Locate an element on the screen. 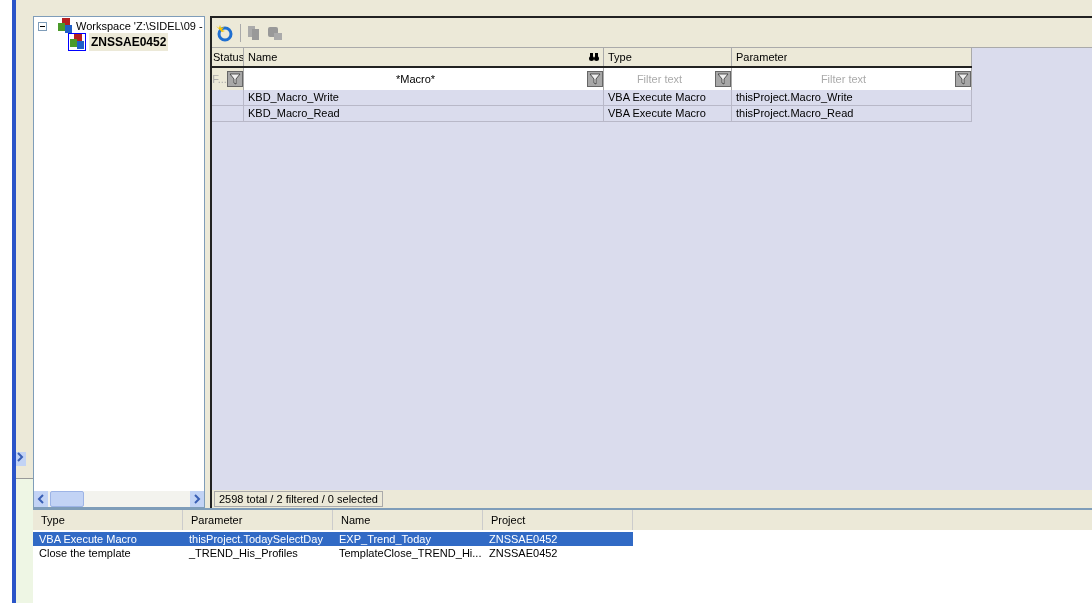  horizontal-scrollbar is located at coordinates (119, 499).